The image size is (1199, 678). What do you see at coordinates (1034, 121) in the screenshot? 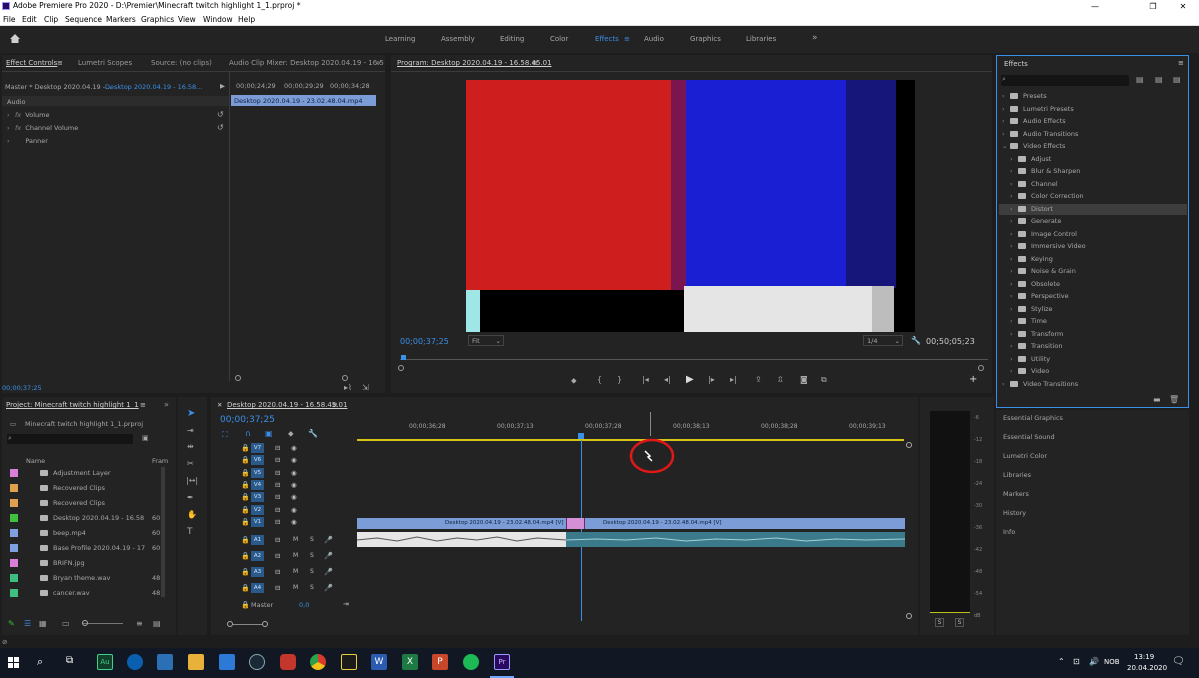
I see `effects-item: › Audio Effects` at bounding box center [1034, 121].